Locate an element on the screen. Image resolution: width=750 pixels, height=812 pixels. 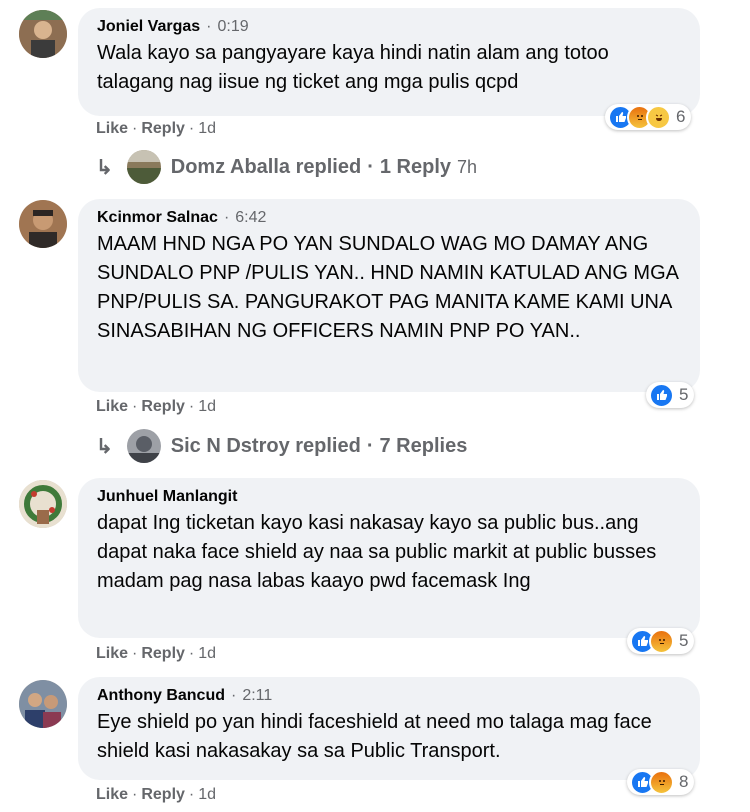
comment-author: Anthony Bancud is located at coordinates (161, 695).